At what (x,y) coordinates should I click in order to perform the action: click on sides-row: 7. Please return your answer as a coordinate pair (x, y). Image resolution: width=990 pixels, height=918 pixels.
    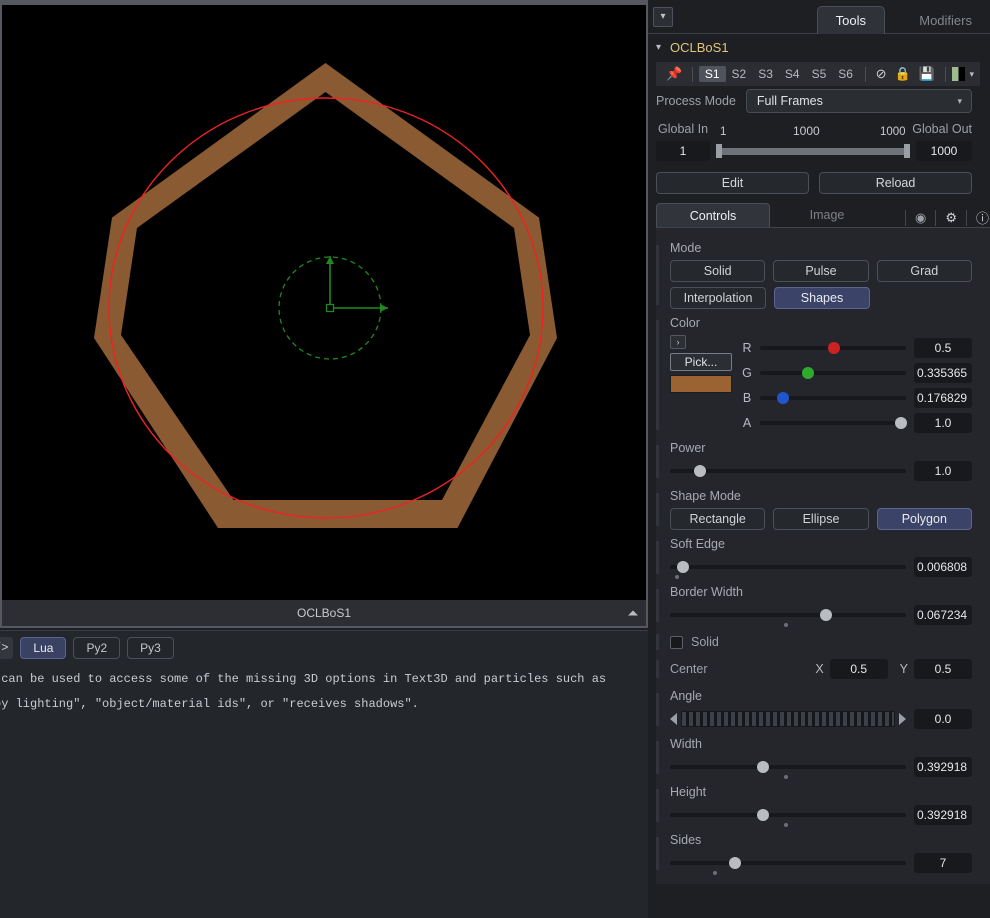
    Looking at the image, I should click on (821, 863).